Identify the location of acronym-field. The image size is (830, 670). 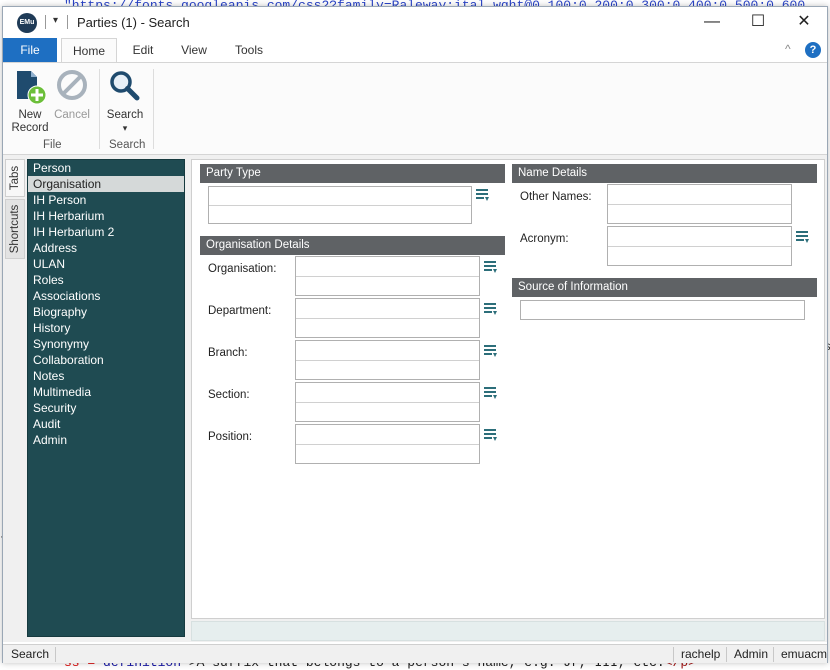
(699, 246).